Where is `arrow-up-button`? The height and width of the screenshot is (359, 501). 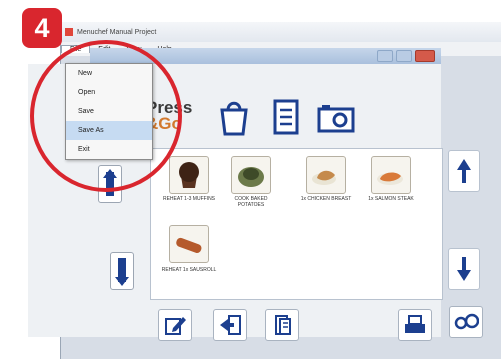
arrow-up-button is located at coordinates (464, 171).